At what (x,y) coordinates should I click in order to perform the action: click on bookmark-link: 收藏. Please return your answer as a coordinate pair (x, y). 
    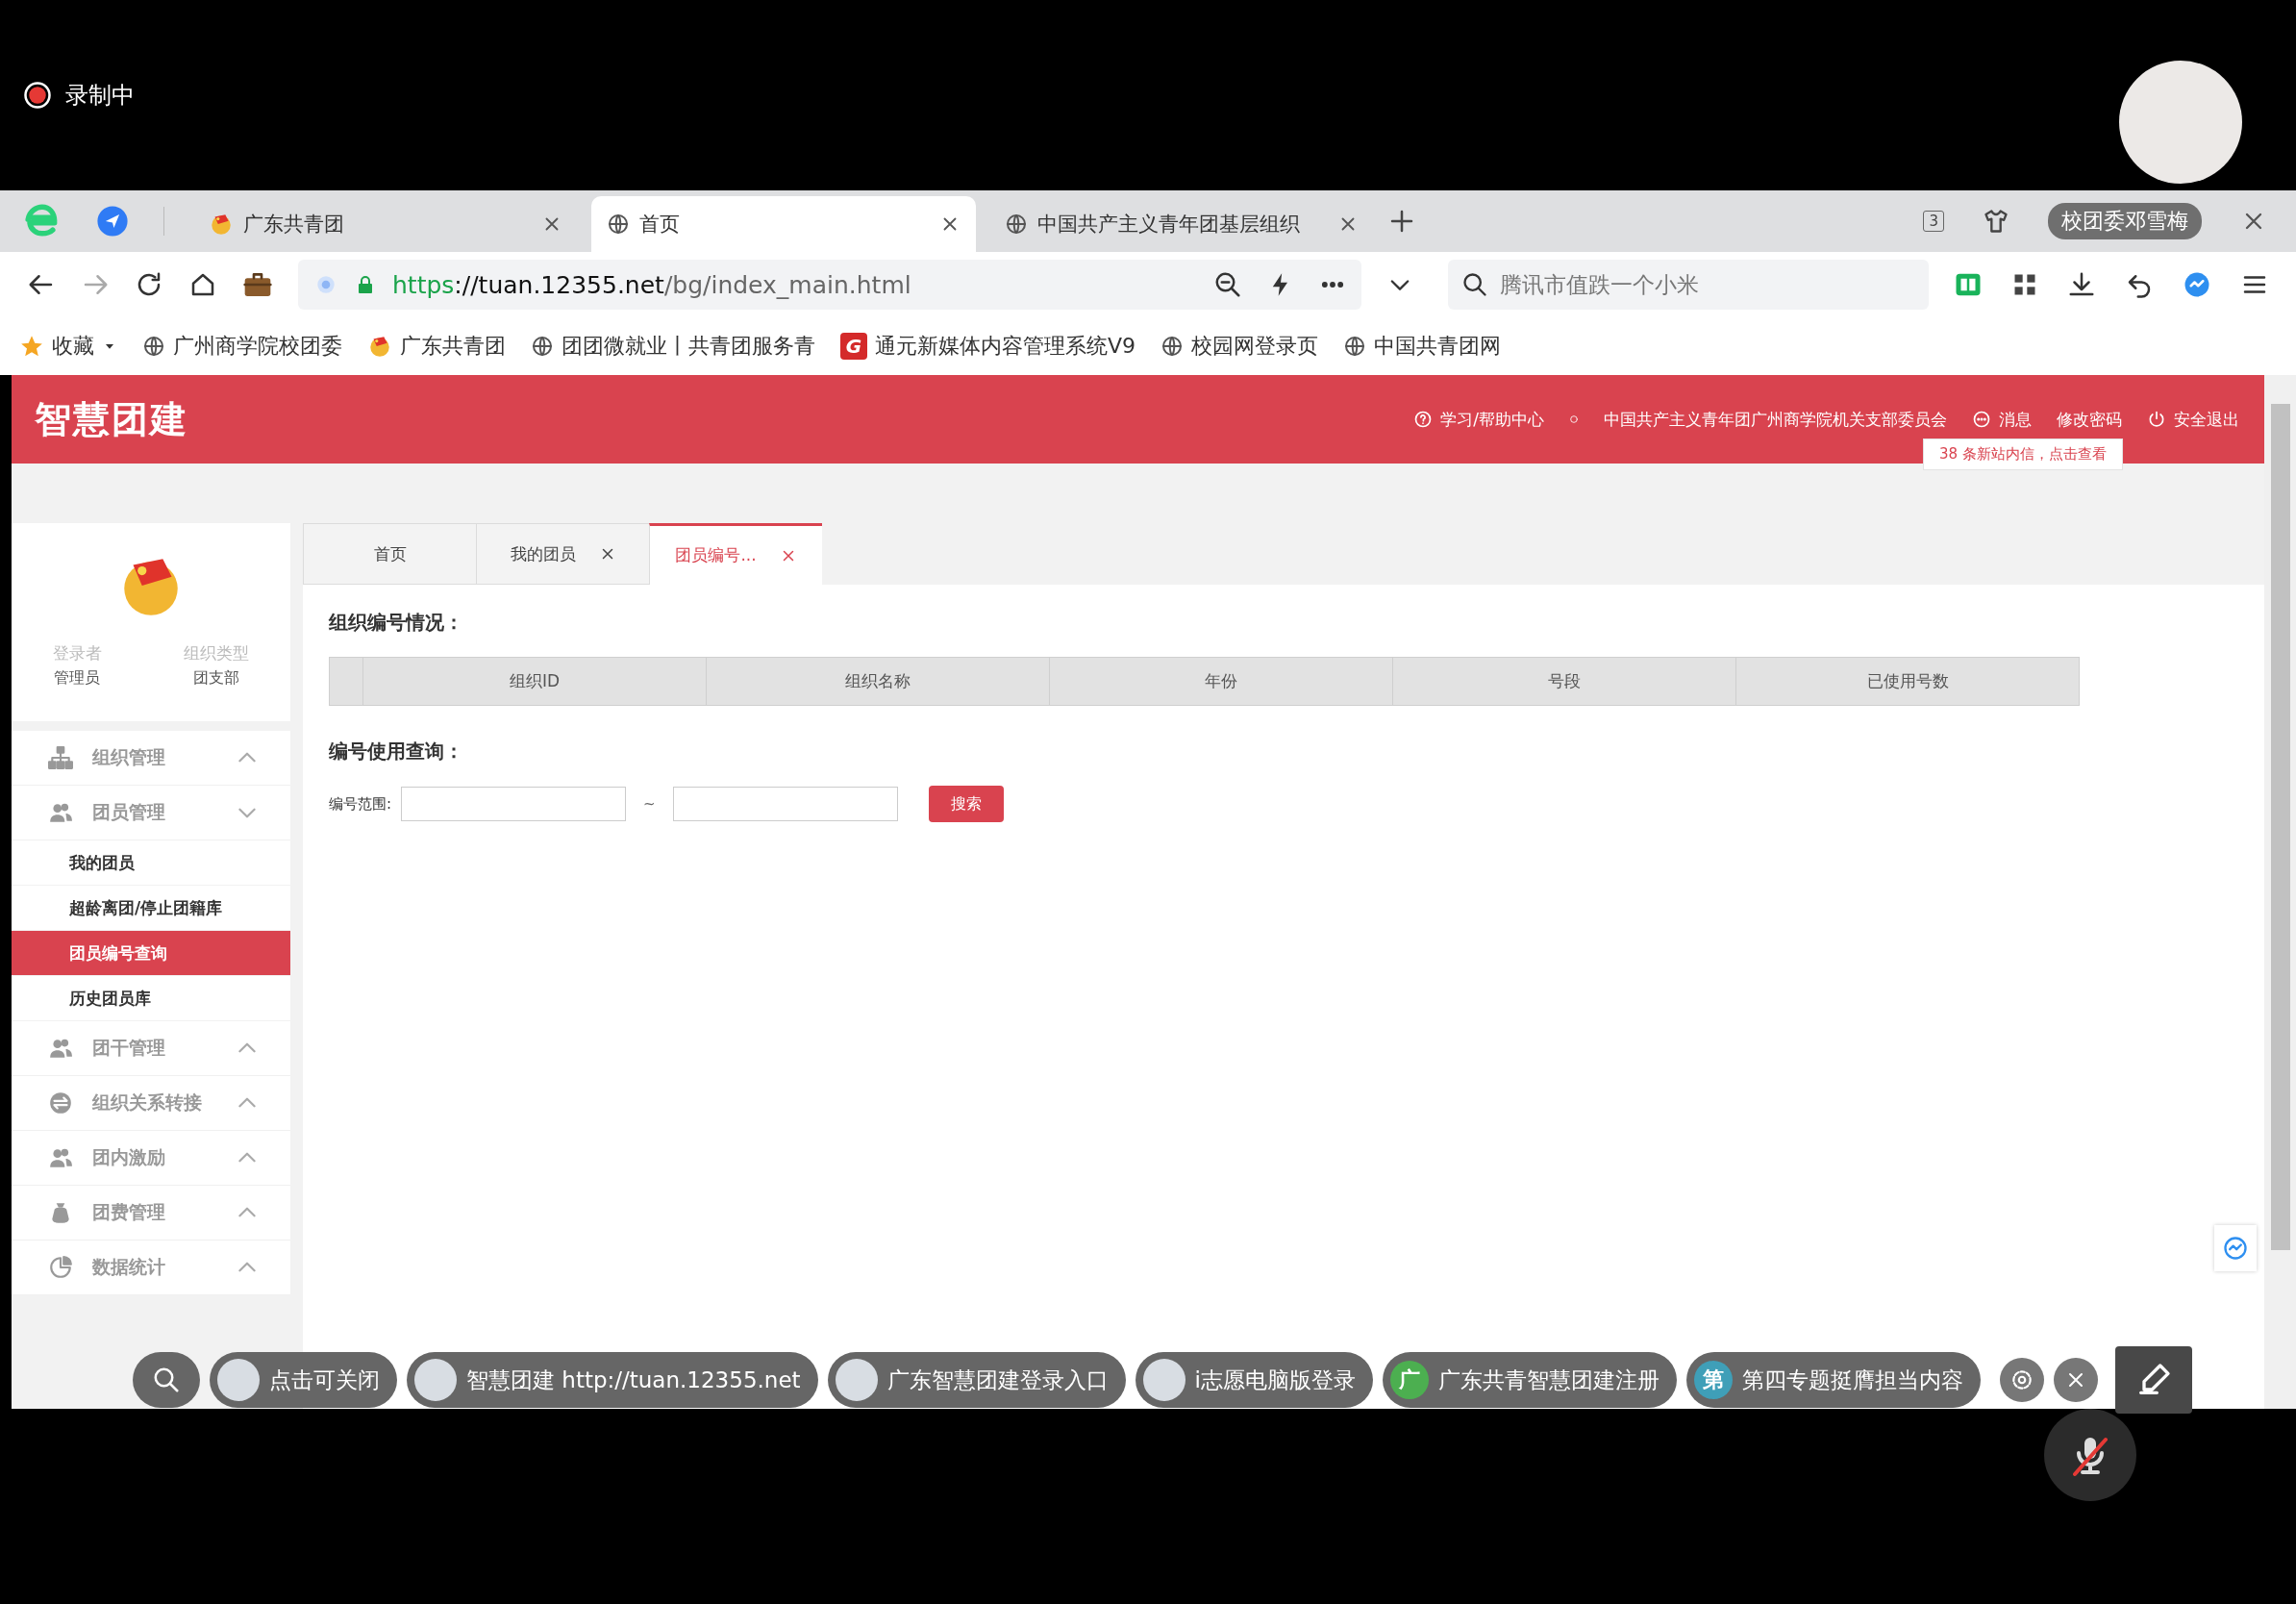
    Looking at the image, I should click on (68, 346).